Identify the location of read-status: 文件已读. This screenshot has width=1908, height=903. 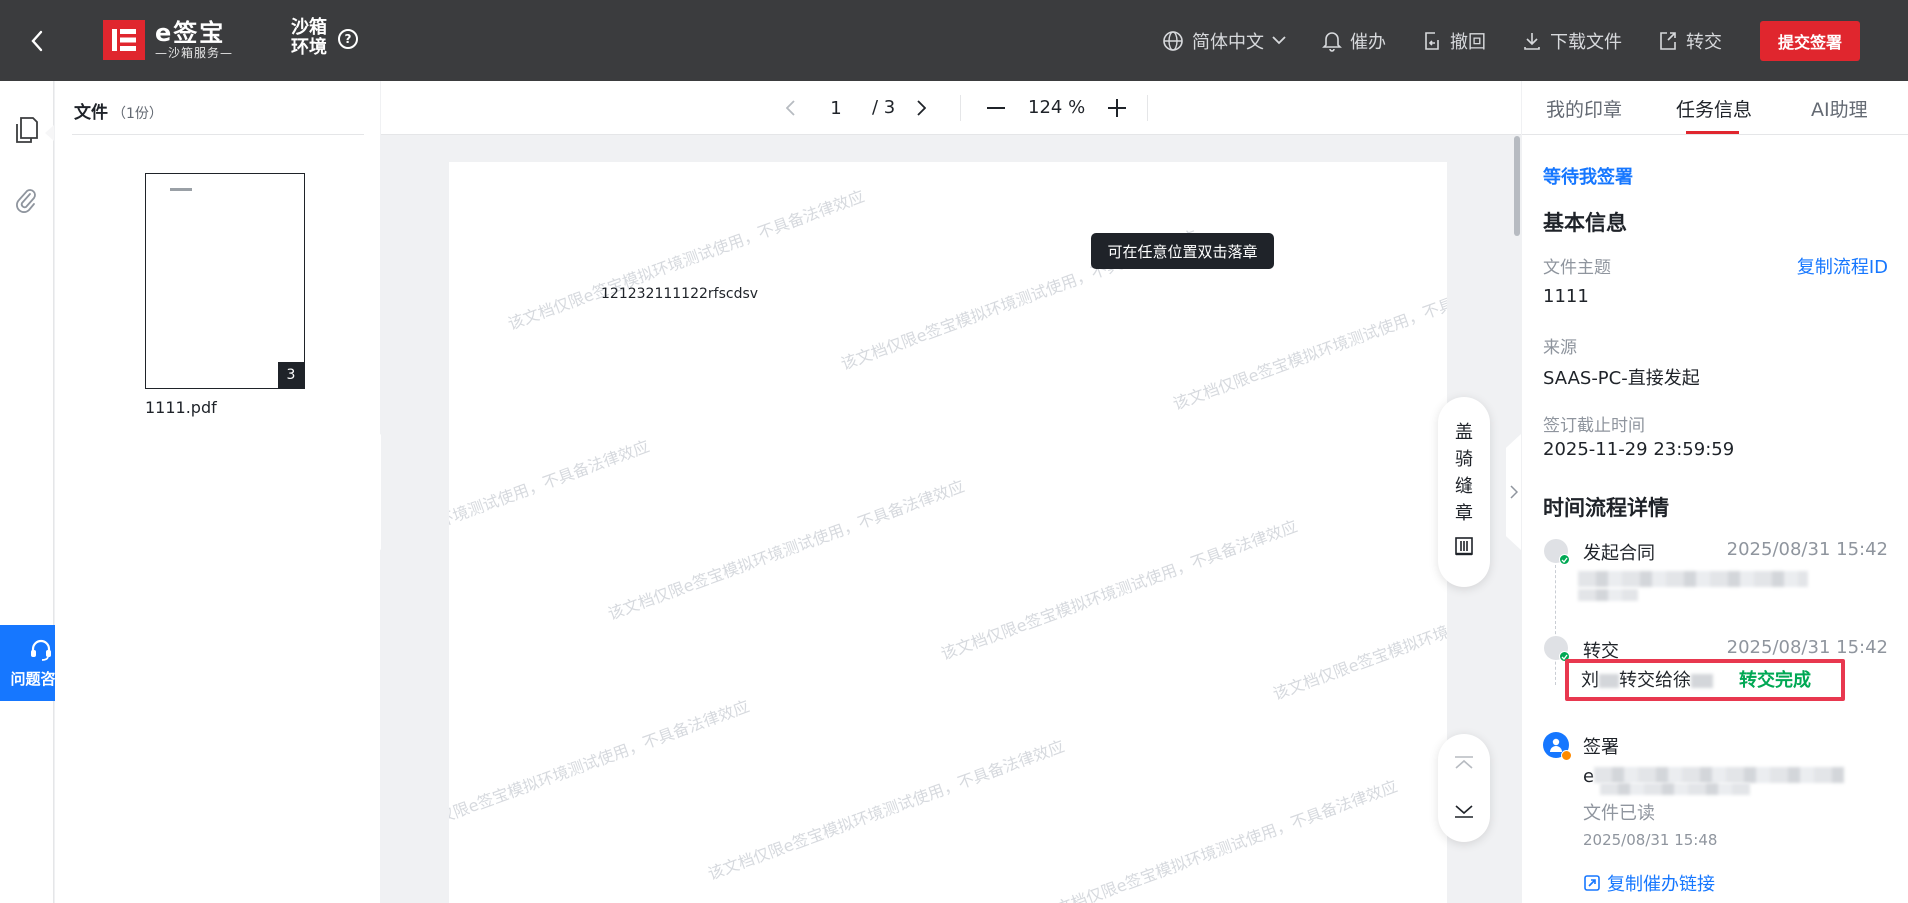
(1619, 813).